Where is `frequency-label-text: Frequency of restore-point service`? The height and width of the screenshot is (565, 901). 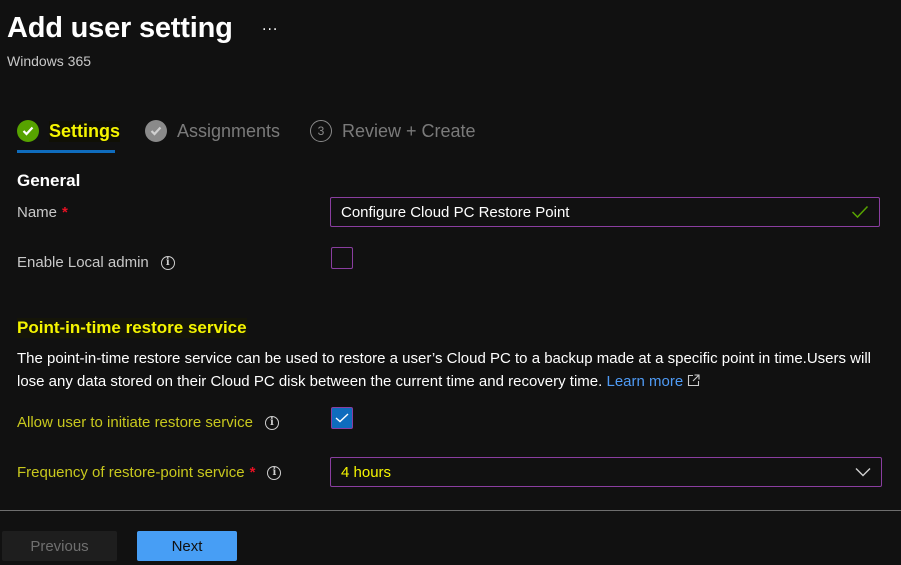
frequency-label-text: Frequency of restore-point service is located at coordinates (131, 472).